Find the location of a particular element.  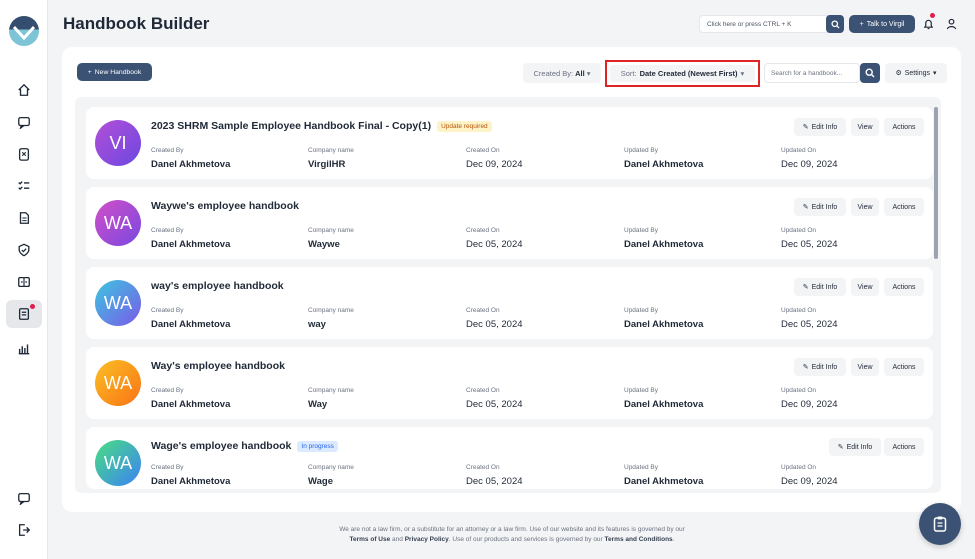

handbook-title: Wage's employee handbook In progress is located at coordinates (244, 446).